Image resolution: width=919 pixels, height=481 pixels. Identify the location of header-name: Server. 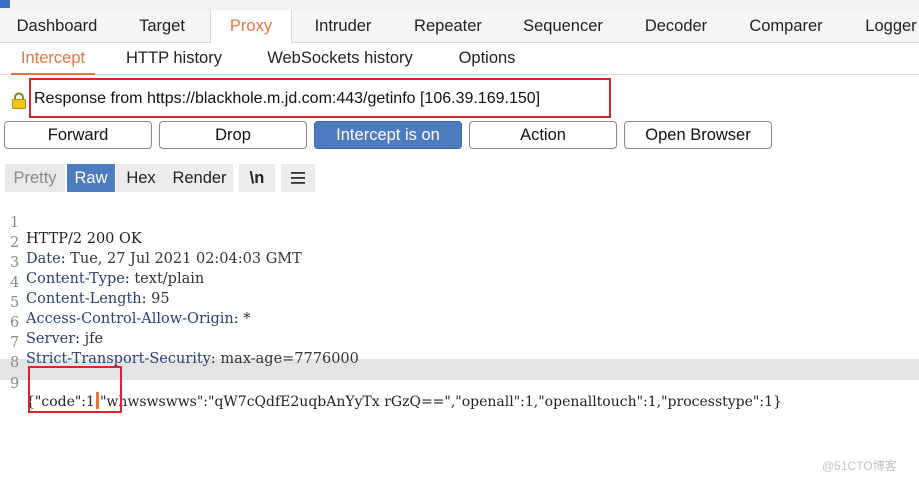
(51, 339).